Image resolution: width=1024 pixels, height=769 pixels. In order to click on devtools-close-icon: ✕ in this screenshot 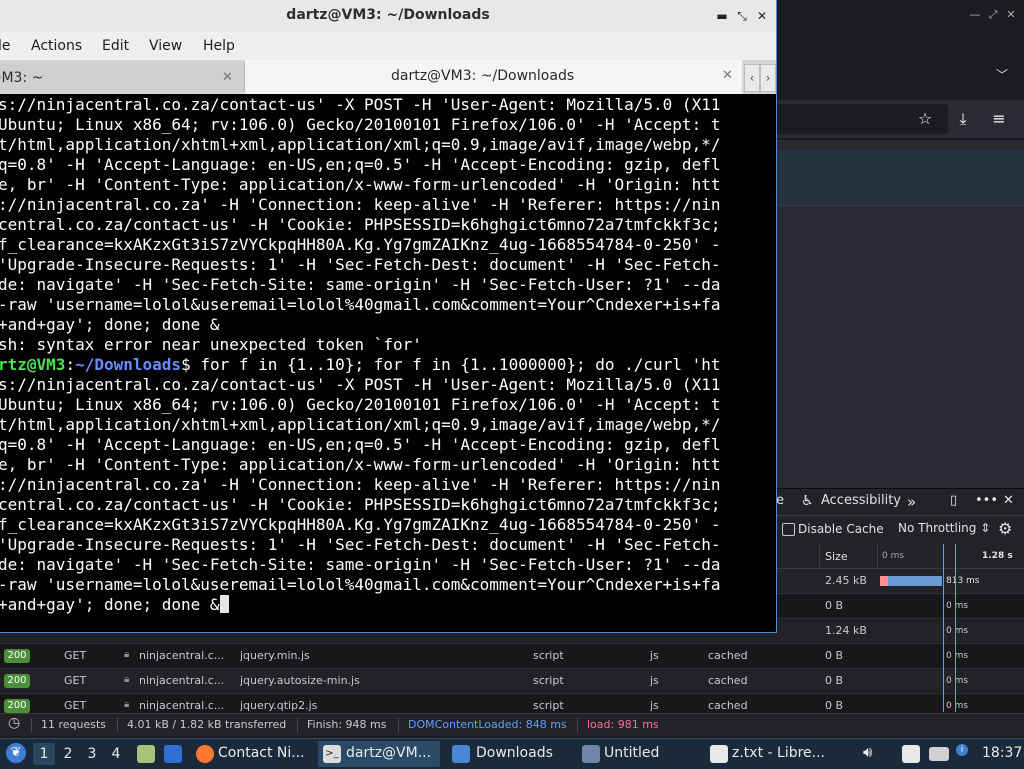, I will do `click(1008, 500)`.